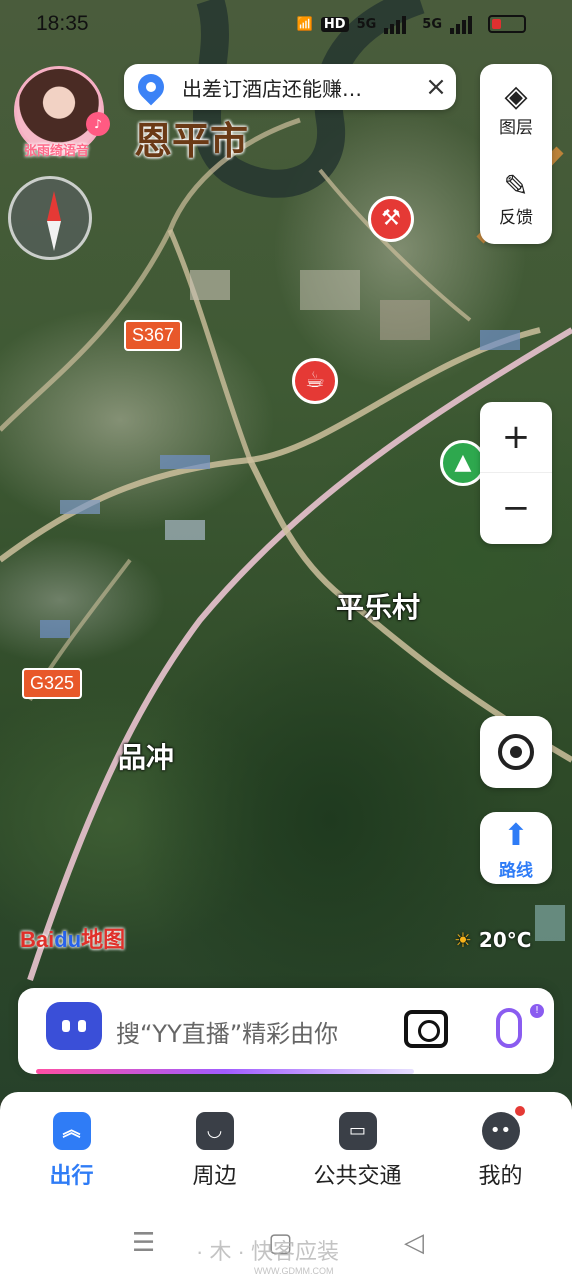  What do you see at coordinates (54, 206) in the screenshot?
I see `compass-needle-north` at bounding box center [54, 206].